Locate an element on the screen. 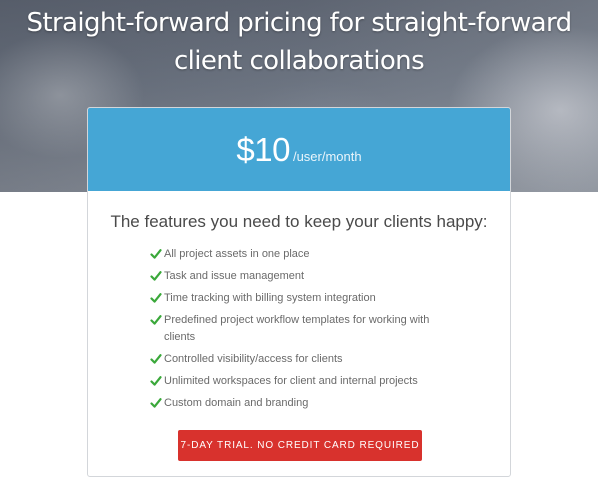 The height and width of the screenshot is (477, 598). headline-line-2: client collaborations is located at coordinates (299, 61).